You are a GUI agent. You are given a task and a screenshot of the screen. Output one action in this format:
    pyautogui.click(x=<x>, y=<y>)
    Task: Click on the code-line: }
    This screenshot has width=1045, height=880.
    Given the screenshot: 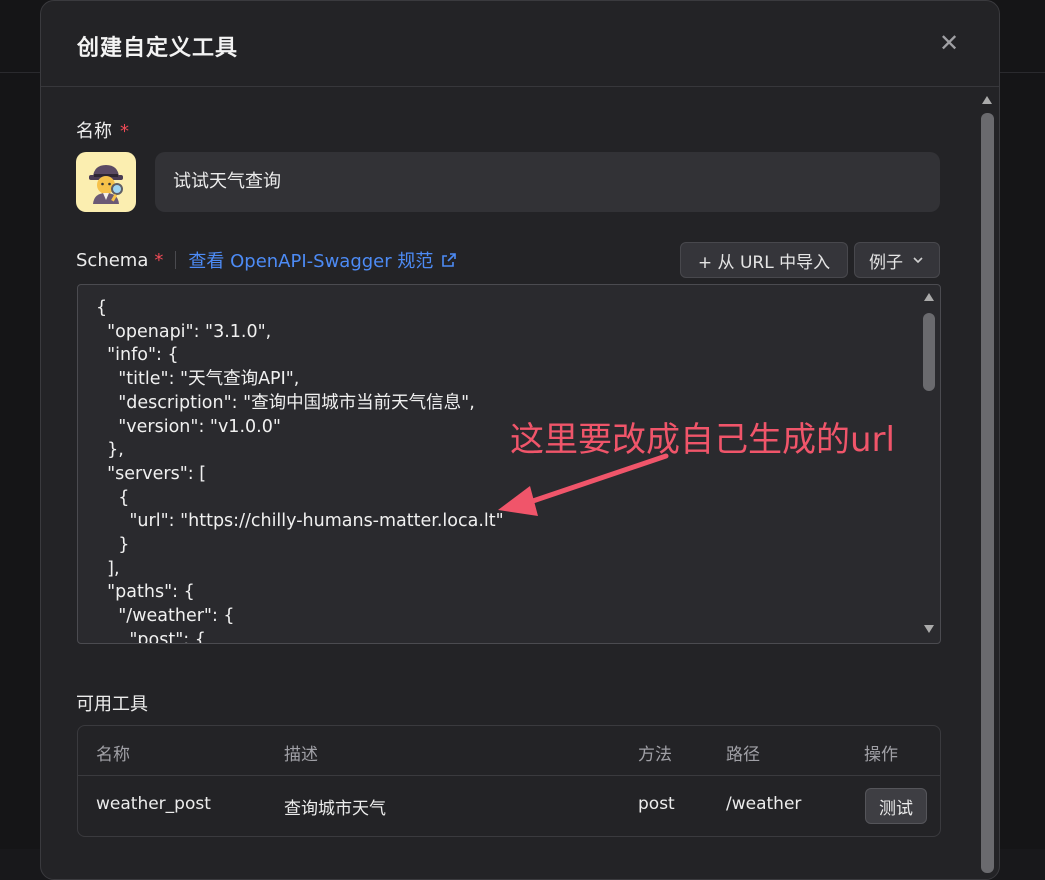 What is the action you would take?
    pyautogui.click(x=300, y=546)
    